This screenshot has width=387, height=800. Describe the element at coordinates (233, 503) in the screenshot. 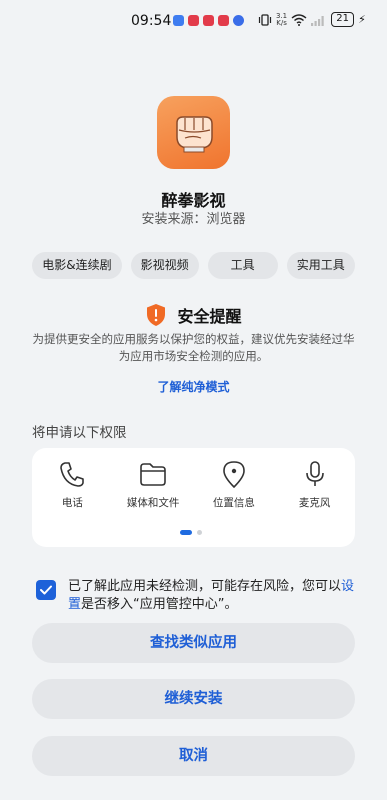

I see `permission-label: 位置信息` at that location.